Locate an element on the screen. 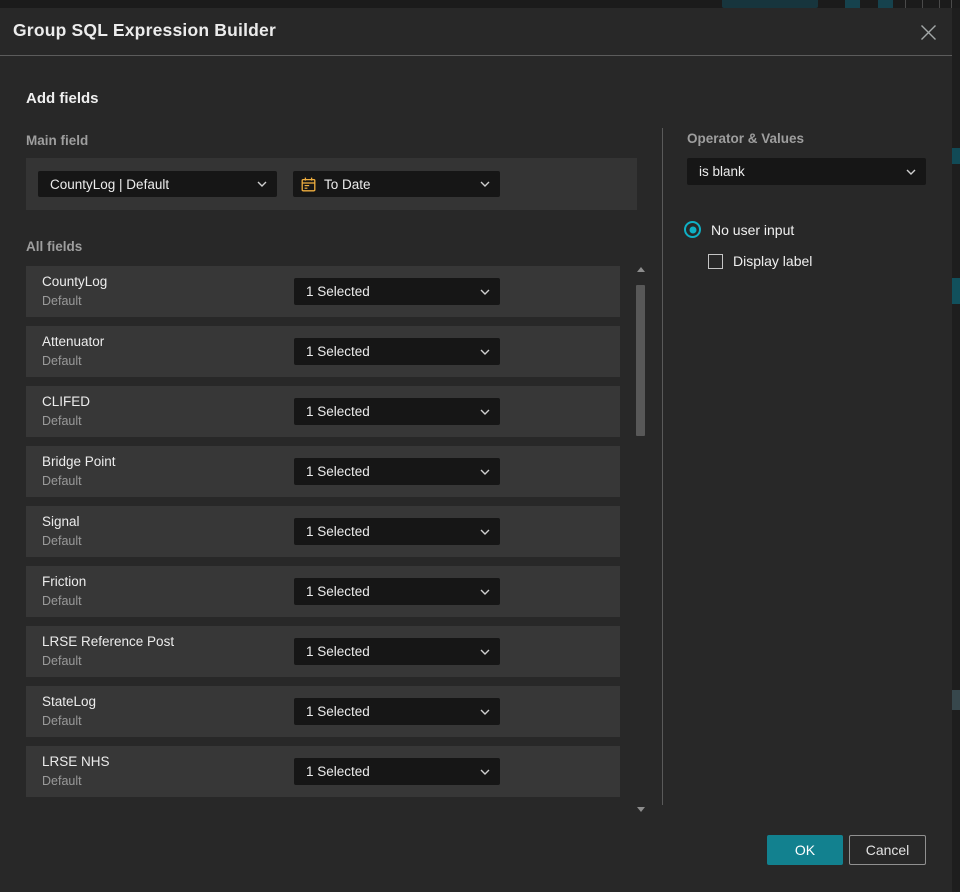  date-type-dropdown-value: To Date is located at coordinates (347, 184).